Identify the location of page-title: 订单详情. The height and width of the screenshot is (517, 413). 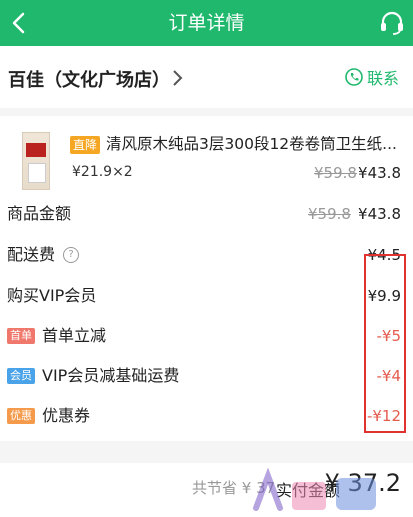
(206, 23).